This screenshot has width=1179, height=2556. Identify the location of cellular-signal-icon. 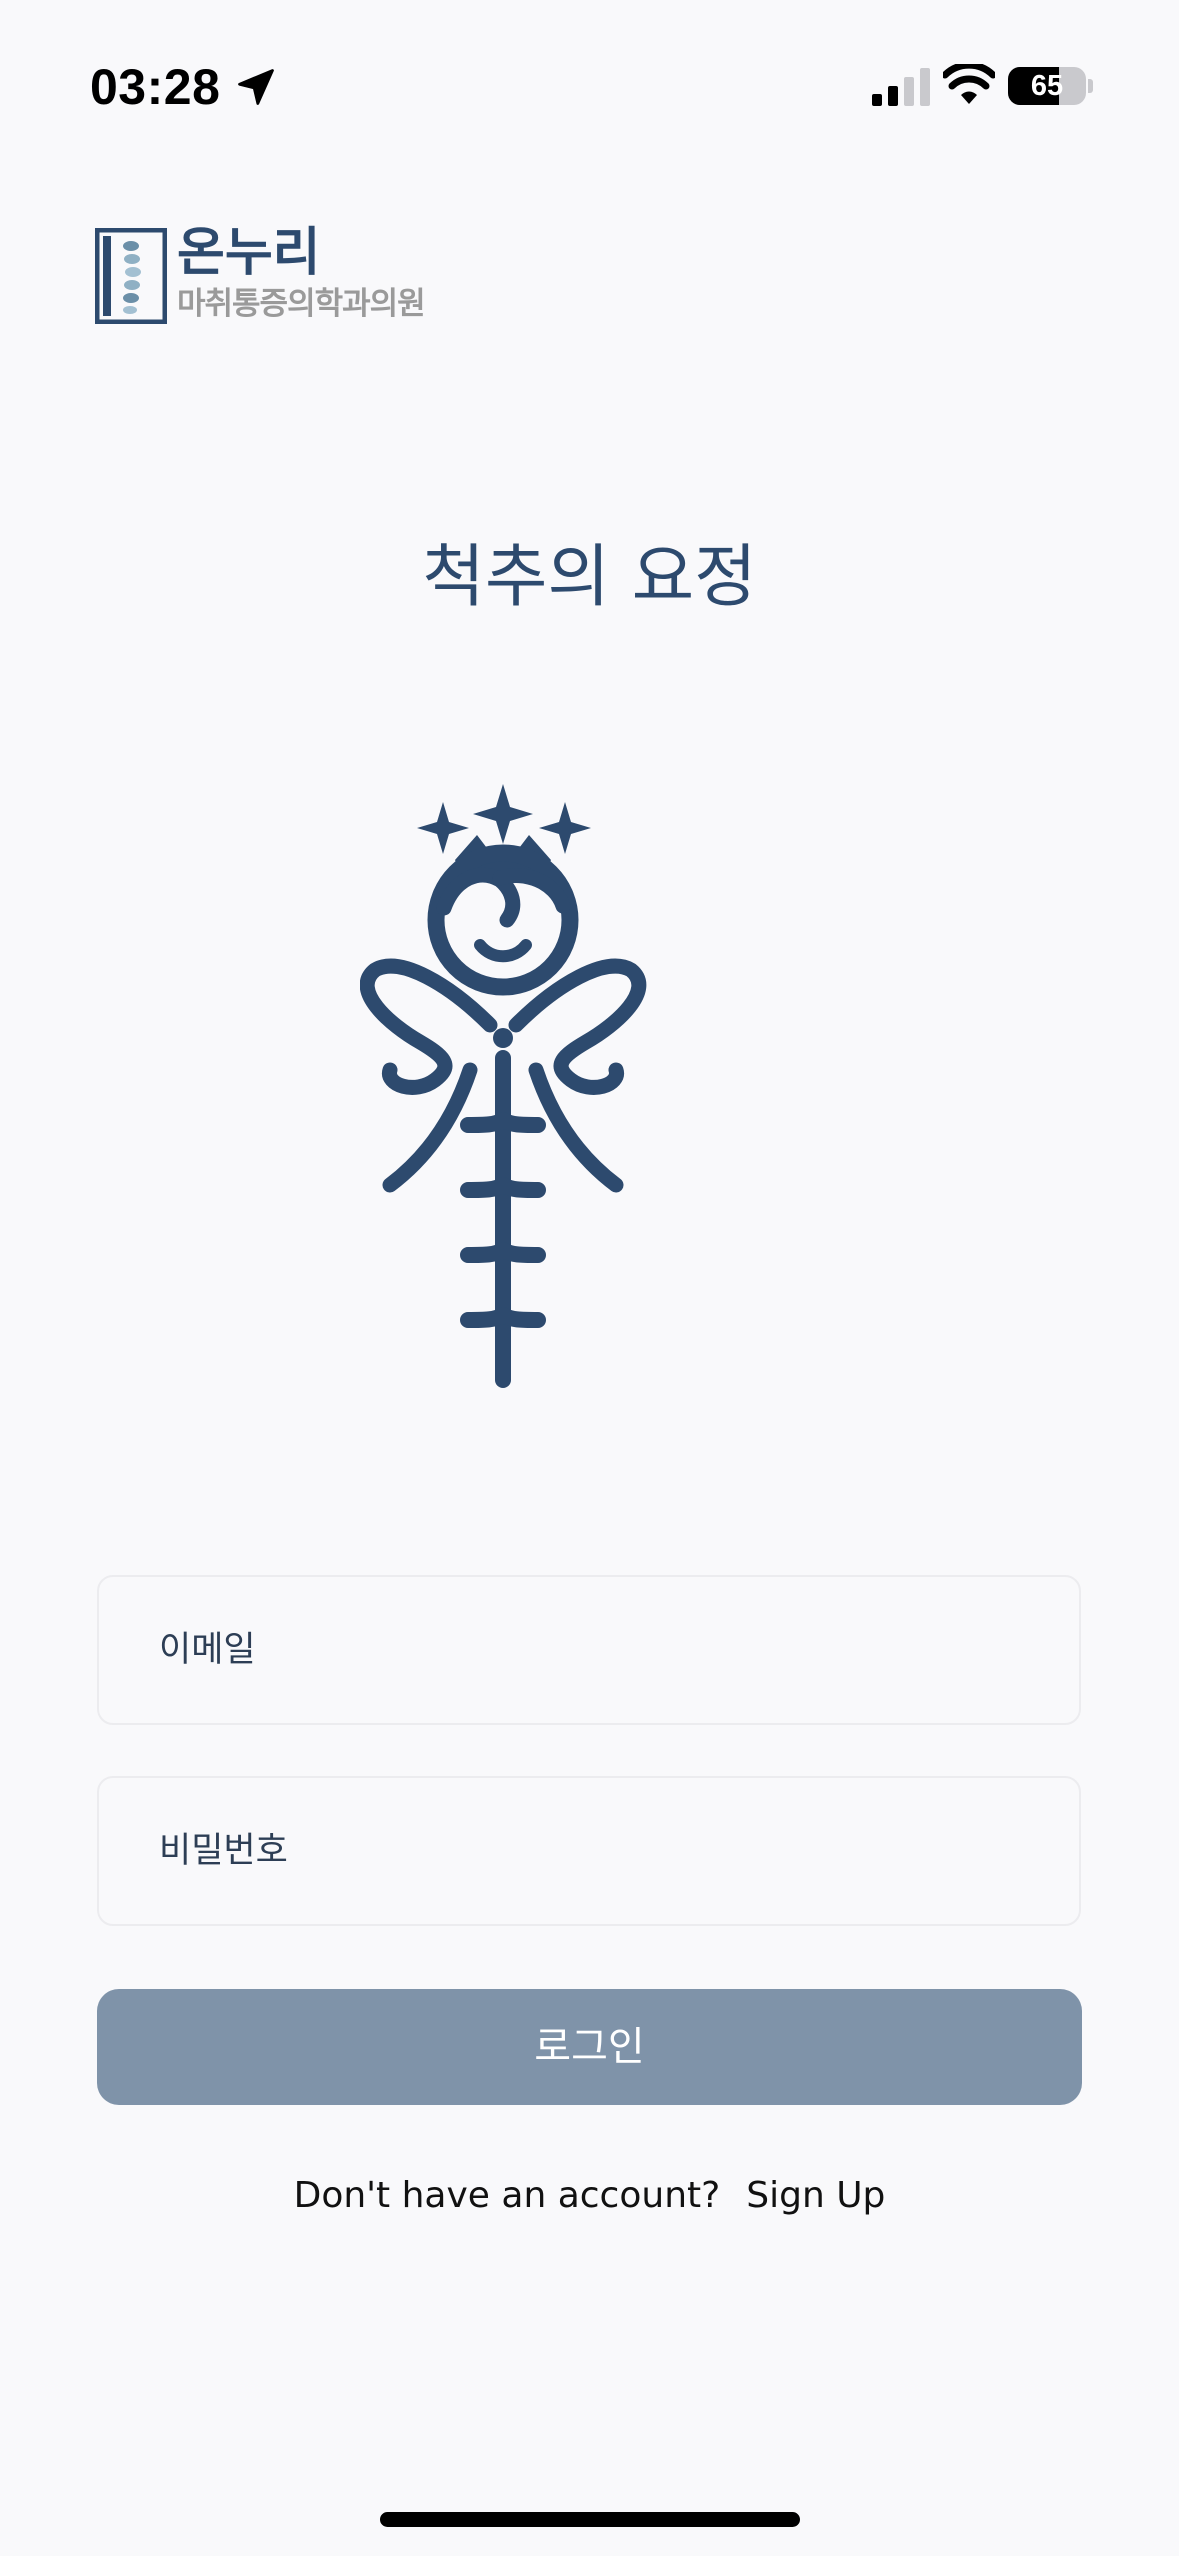
(901, 87).